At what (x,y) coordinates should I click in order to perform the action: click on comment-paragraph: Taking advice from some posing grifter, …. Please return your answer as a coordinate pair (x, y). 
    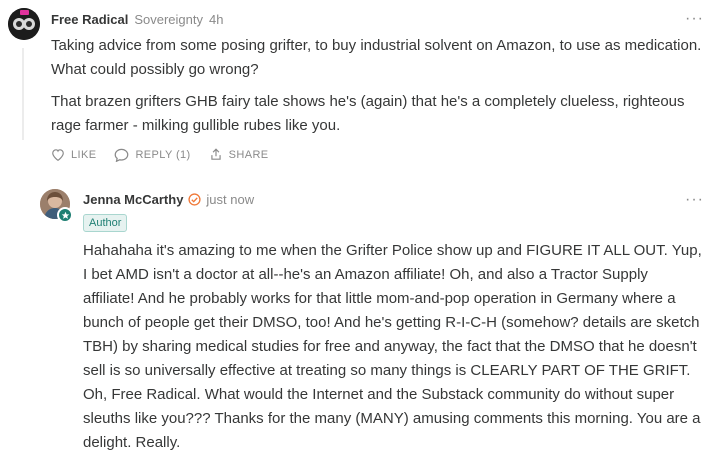
    Looking at the image, I should click on (376, 57).